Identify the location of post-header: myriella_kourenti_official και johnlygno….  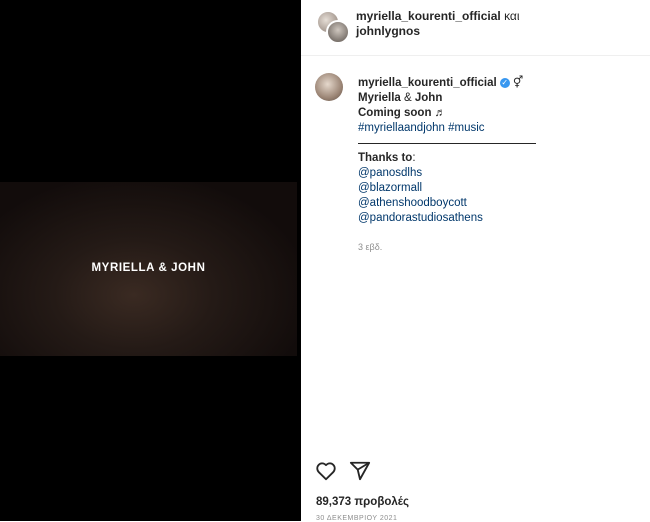
(475, 28).